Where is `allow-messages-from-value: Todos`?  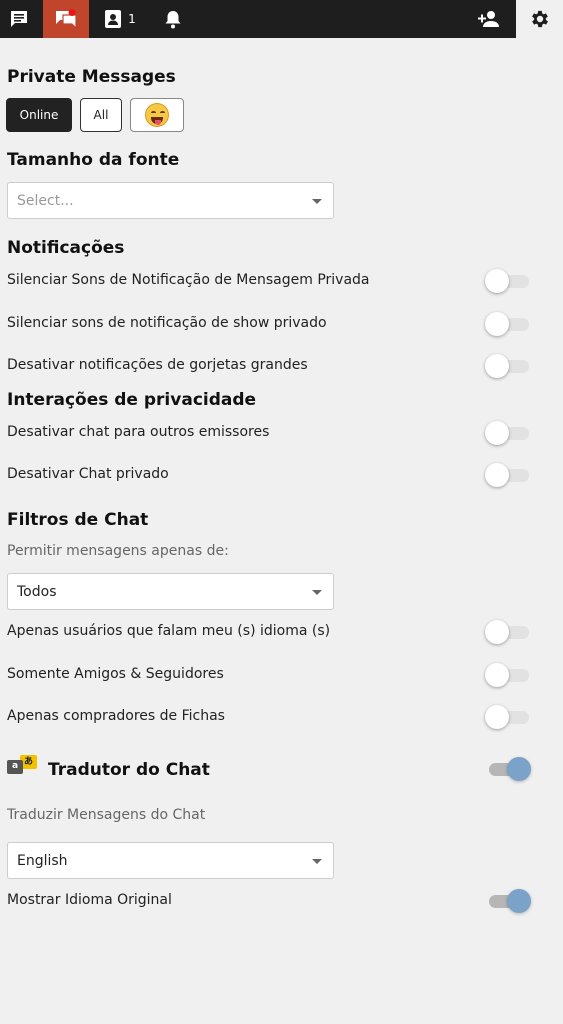 allow-messages-from-value: Todos is located at coordinates (37, 591).